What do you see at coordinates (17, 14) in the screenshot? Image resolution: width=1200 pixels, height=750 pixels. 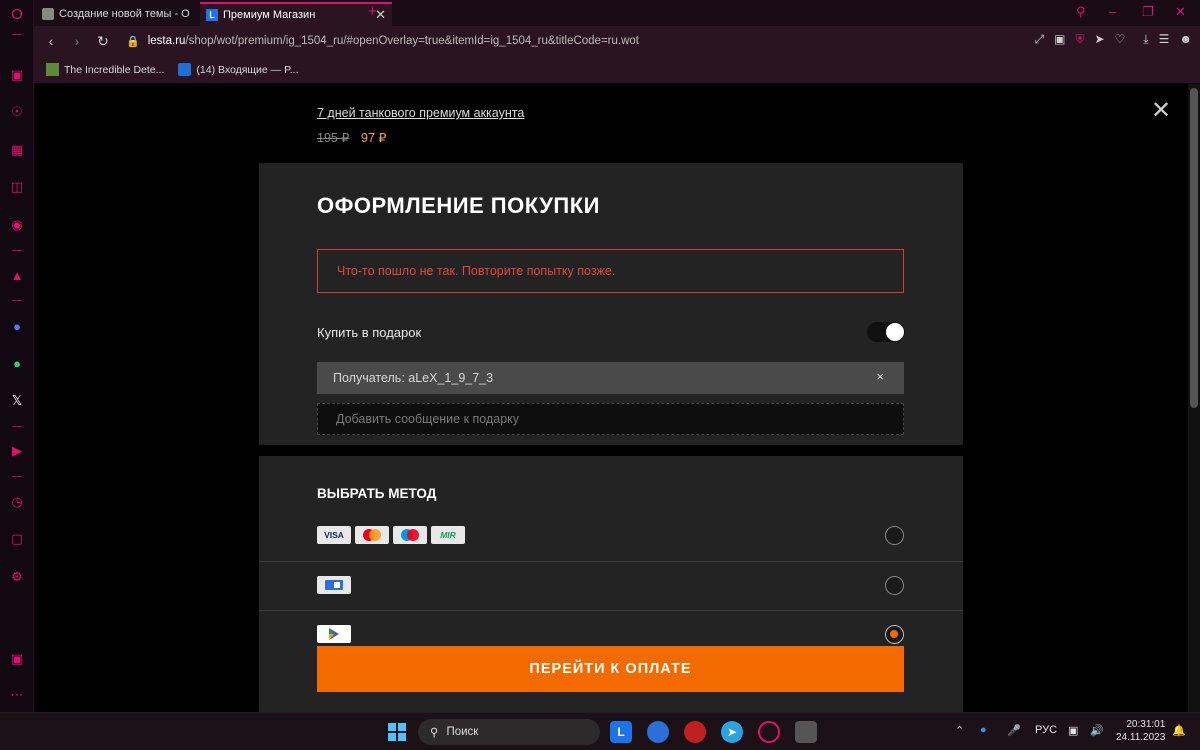 I see `opera-logo-icon: O` at bounding box center [17, 14].